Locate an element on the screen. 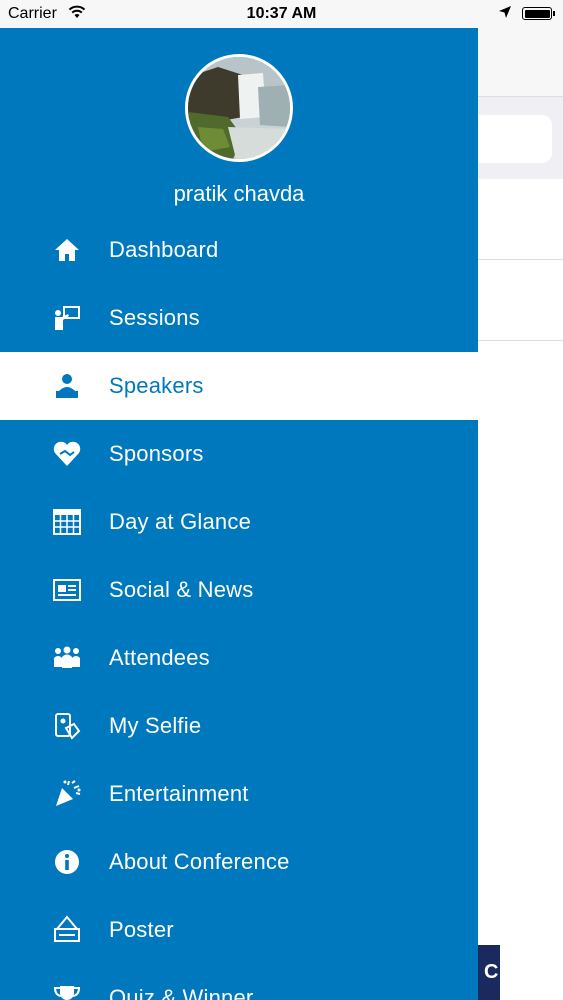  handshake-heart-icon is located at coordinates (67, 454).